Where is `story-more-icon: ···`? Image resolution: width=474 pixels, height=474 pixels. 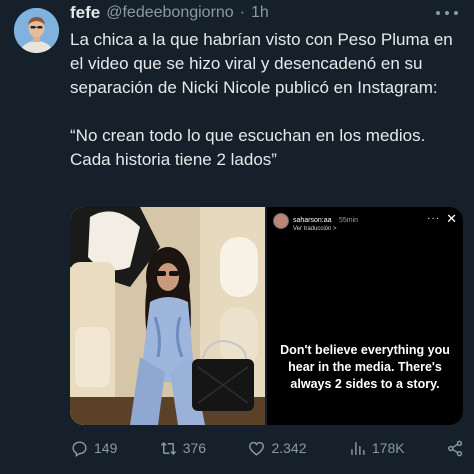
story-more-icon: ··· is located at coordinates (434, 218).